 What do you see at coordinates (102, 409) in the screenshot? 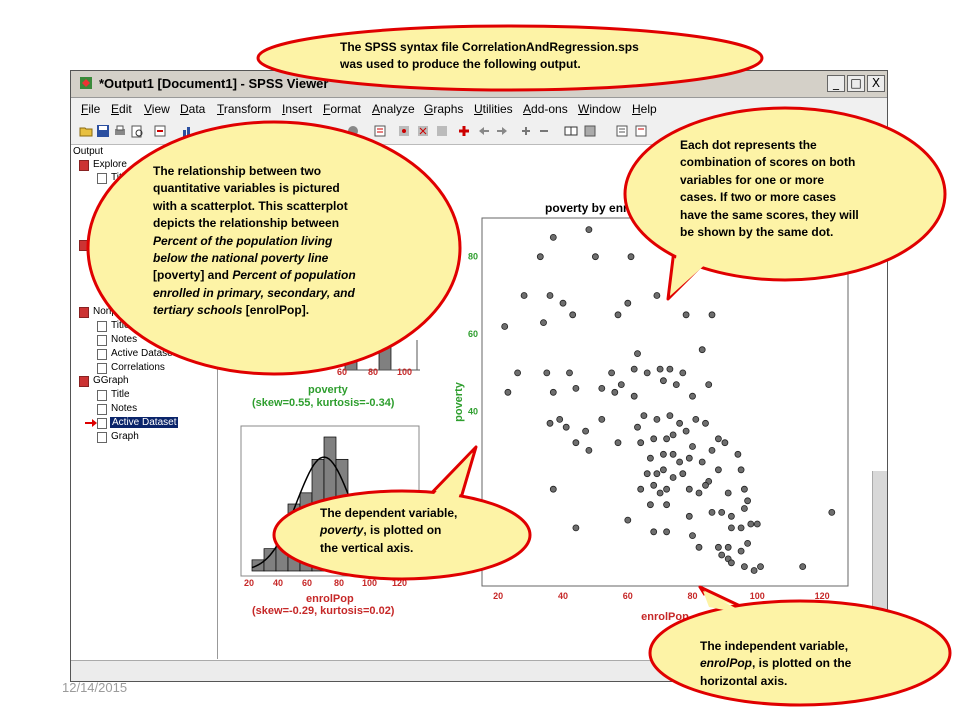
I see `document-icon` at bounding box center [102, 409].